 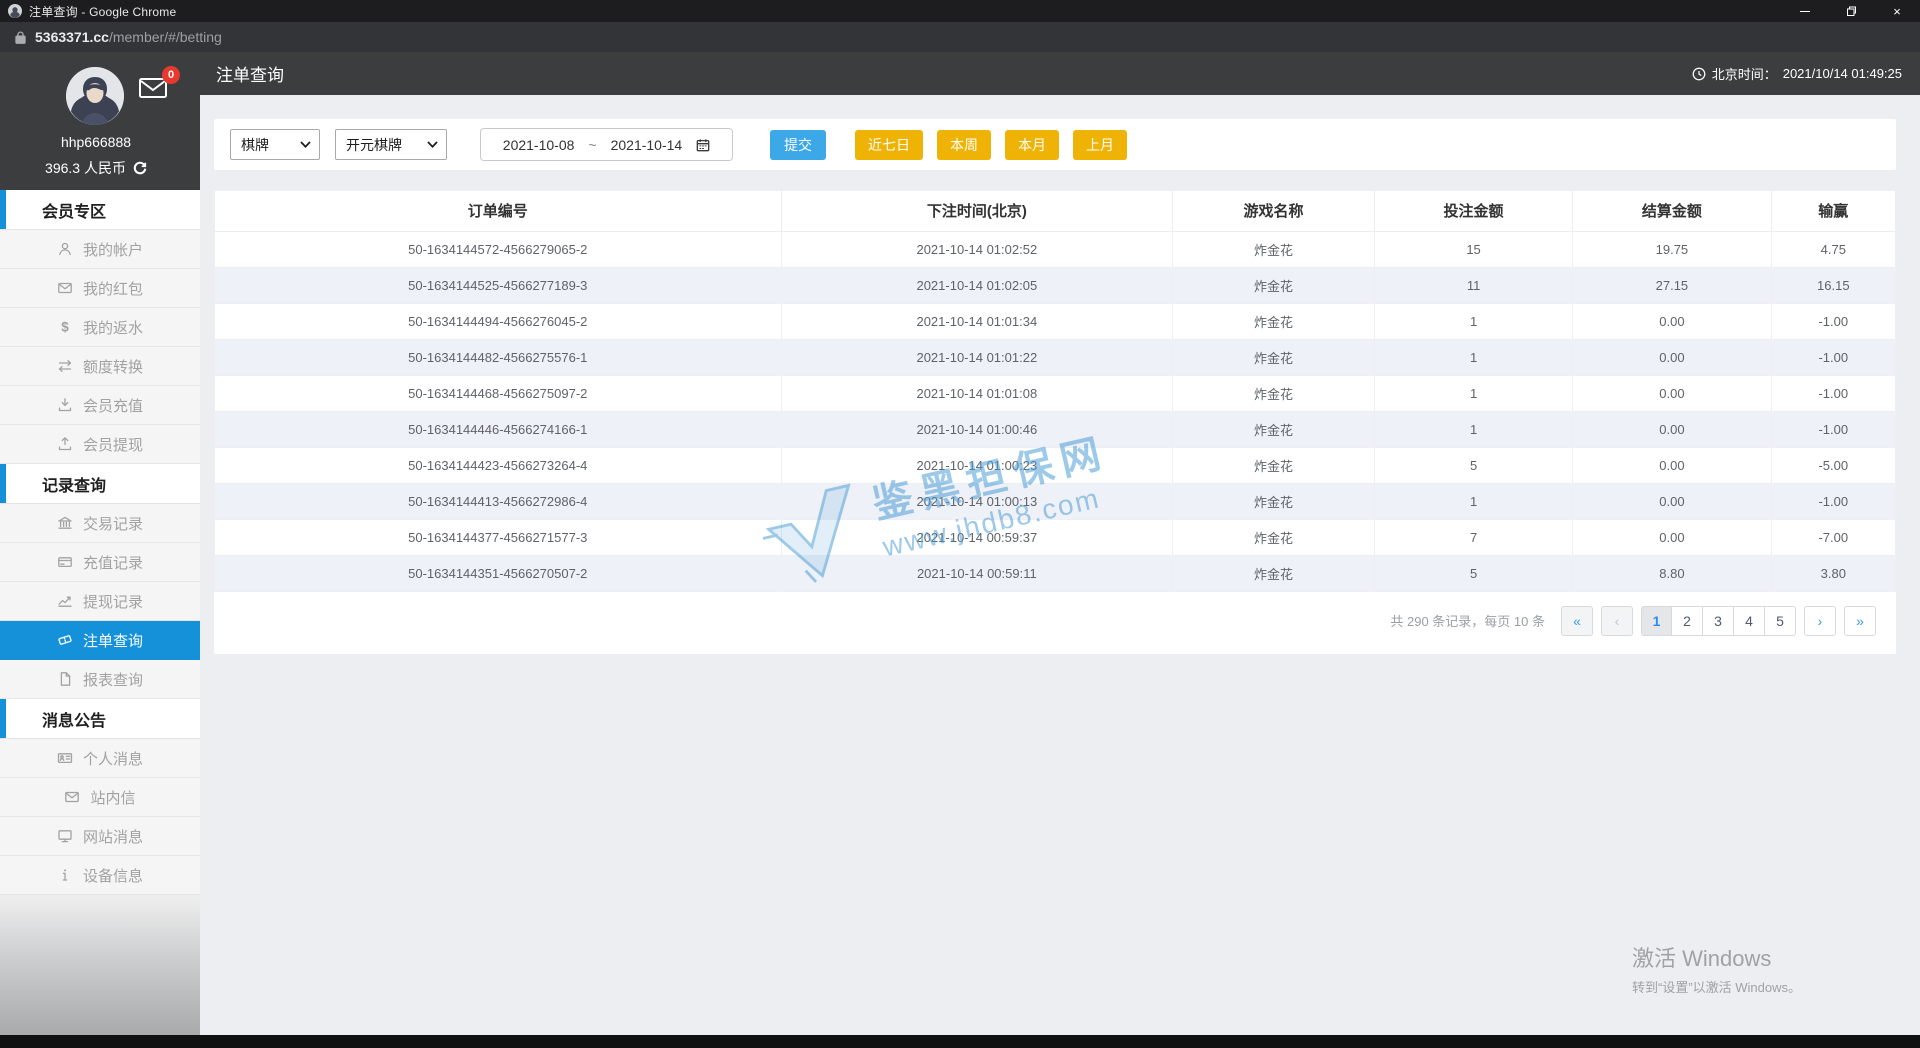 I want to click on sidebar-item-transaction-records: 交易记录, so click(x=100, y=523).